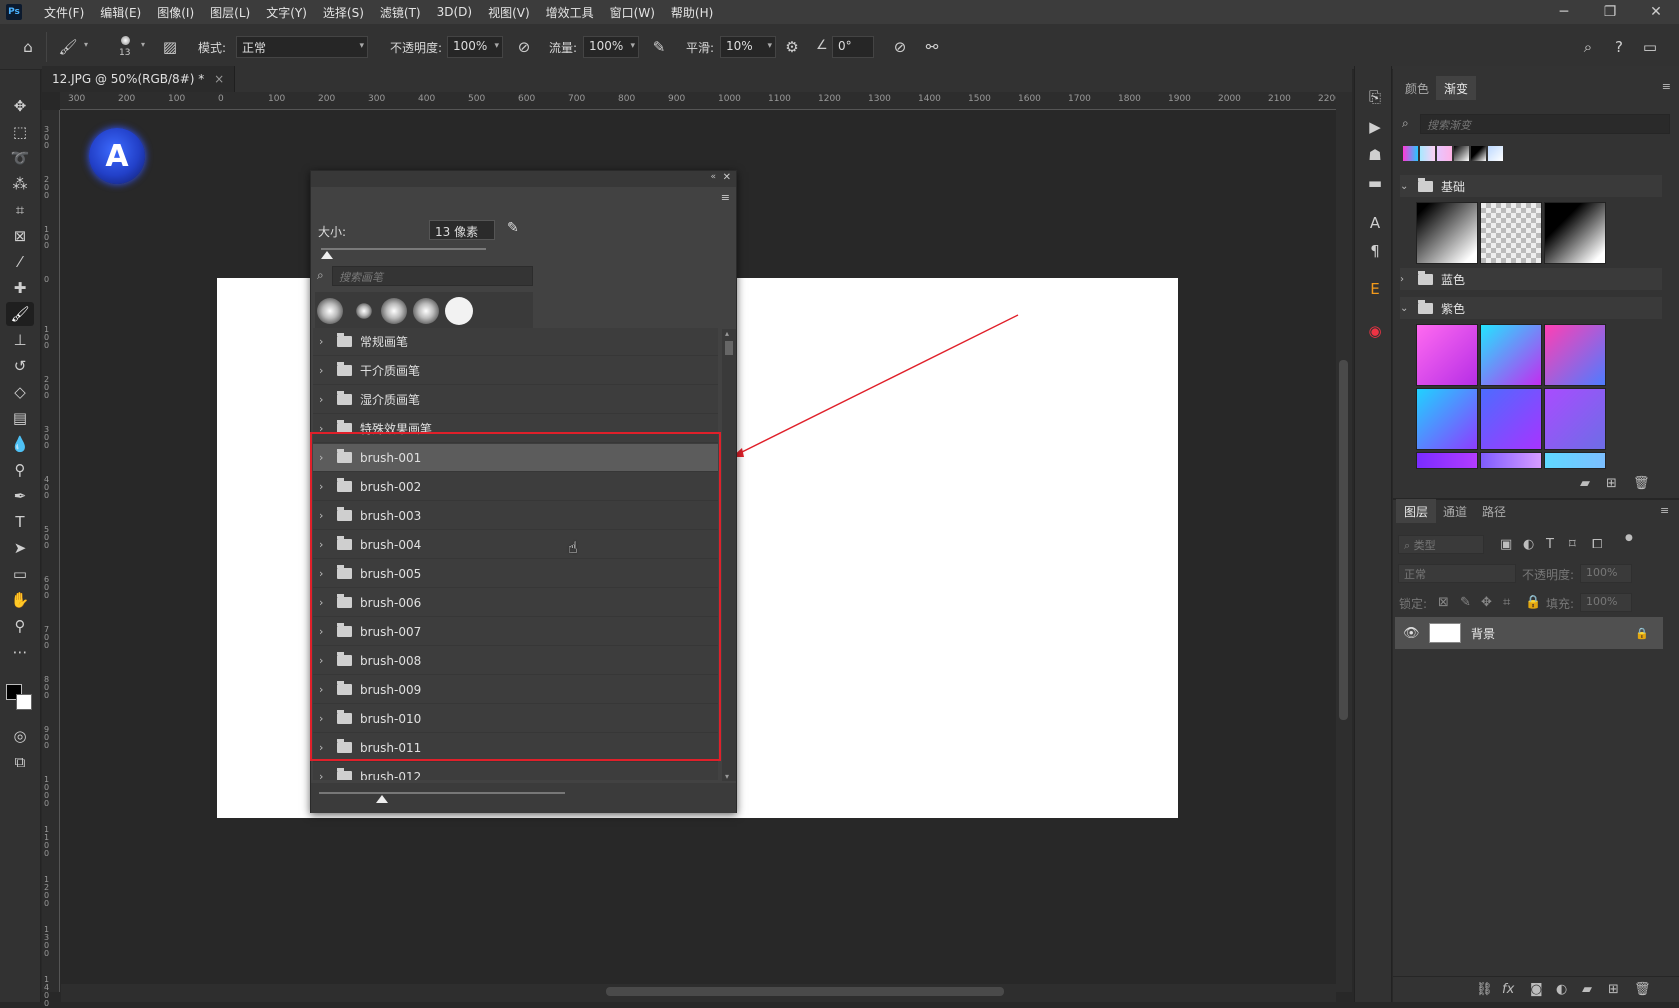 The width and height of the screenshot is (1679, 1008). What do you see at coordinates (64, 12) in the screenshot?
I see `menu-file: 文件(F)` at bounding box center [64, 12].